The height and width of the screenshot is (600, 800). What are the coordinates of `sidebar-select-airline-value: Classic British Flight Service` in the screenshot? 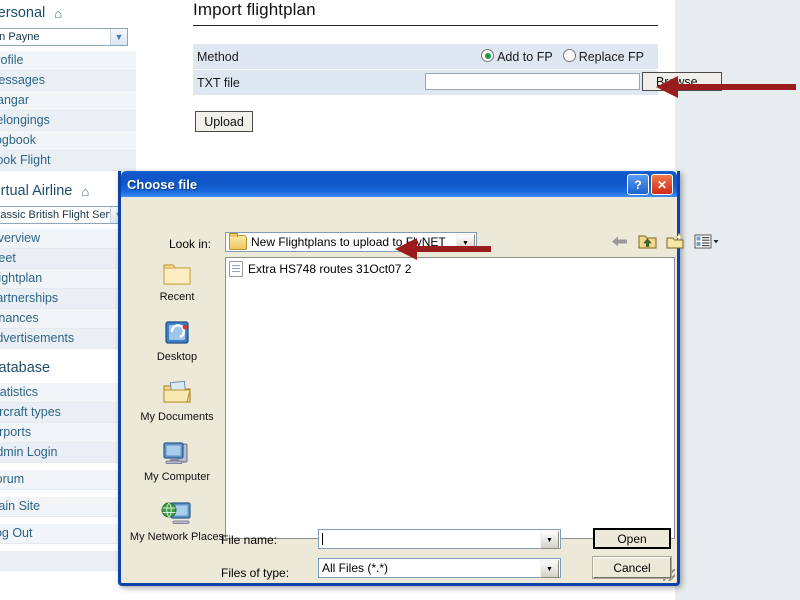 It's located at (64, 215).